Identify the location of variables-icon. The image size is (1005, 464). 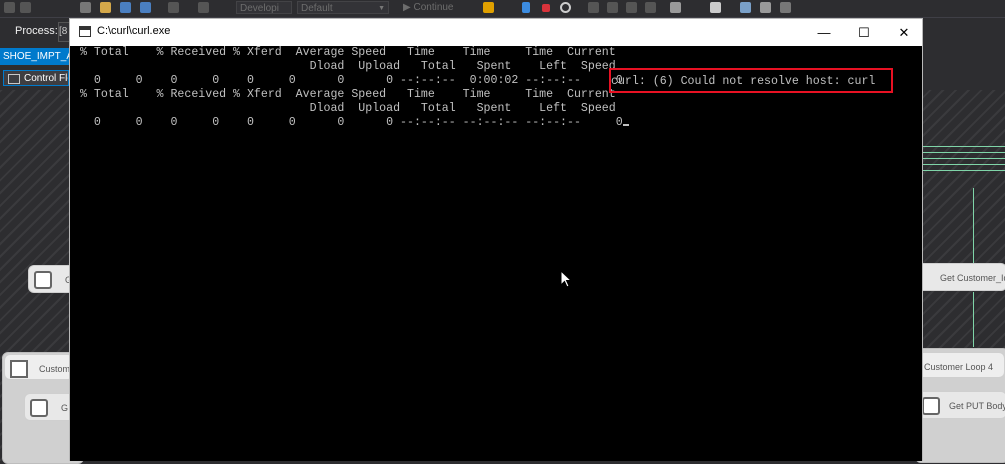
(745, 7).